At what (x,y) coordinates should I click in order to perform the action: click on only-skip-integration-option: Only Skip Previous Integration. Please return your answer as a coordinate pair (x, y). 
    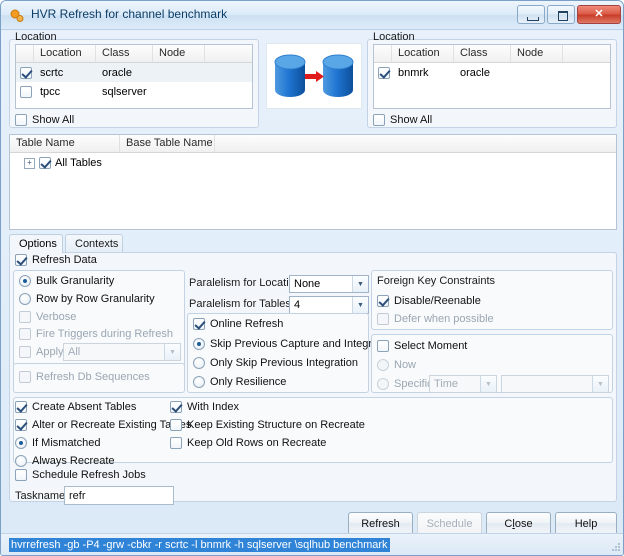
    Looking at the image, I should click on (275, 363).